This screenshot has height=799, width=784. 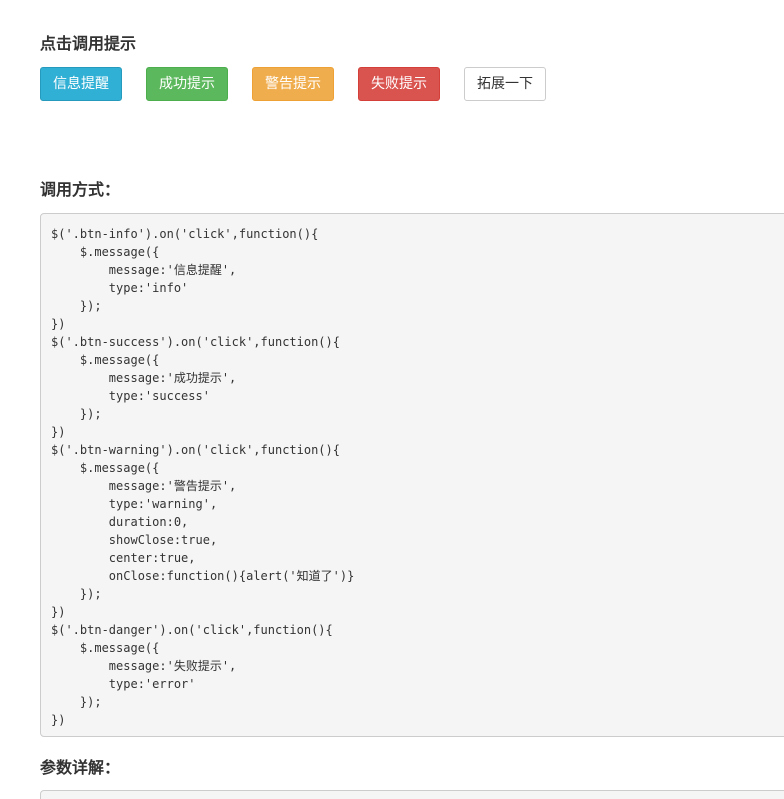 What do you see at coordinates (144, 666) in the screenshot?
I see `code-line: message:'失败提示',` at bounding box center [144, 666].